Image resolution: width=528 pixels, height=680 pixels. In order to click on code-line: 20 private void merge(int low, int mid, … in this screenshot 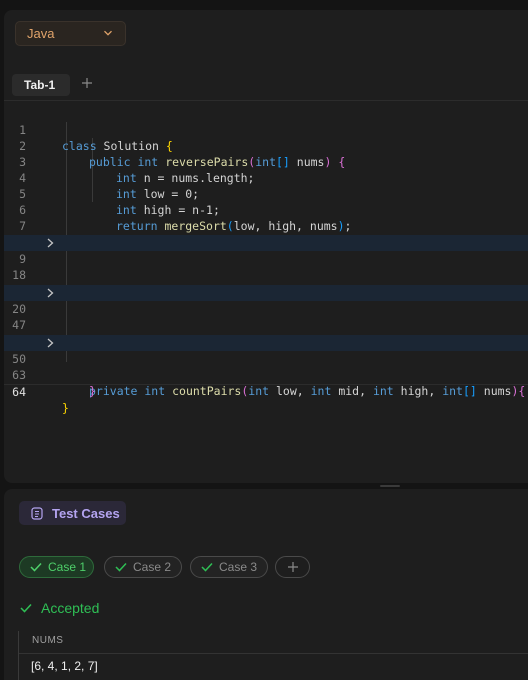, I will do `click(266, 316)`.